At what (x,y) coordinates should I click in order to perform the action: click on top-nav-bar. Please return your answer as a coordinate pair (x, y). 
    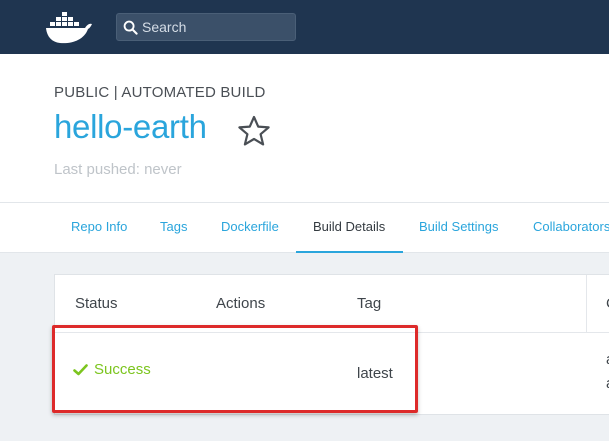
    Looking at the image, I should click on (304, 27).